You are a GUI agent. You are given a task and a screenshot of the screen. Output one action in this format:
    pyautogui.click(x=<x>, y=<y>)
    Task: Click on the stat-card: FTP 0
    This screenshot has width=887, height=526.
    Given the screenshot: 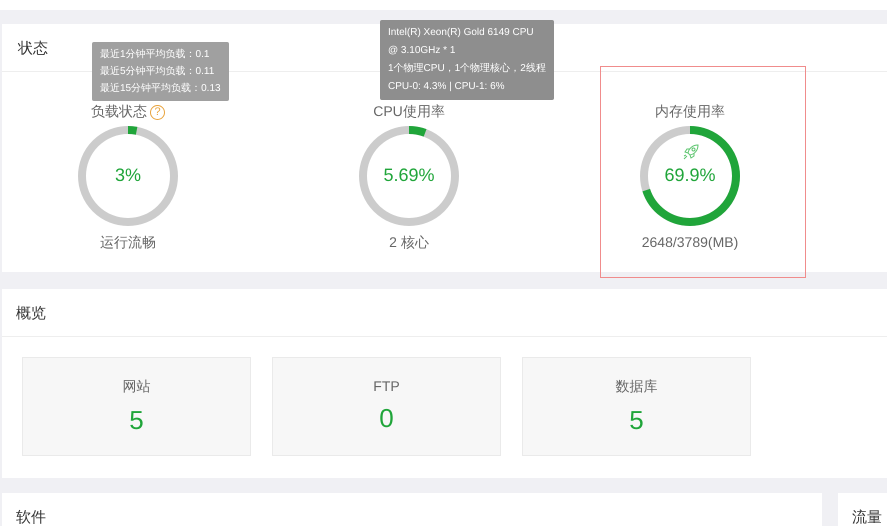 What is the action you would take?
    pyautogui.click(x=386, y=406)
    